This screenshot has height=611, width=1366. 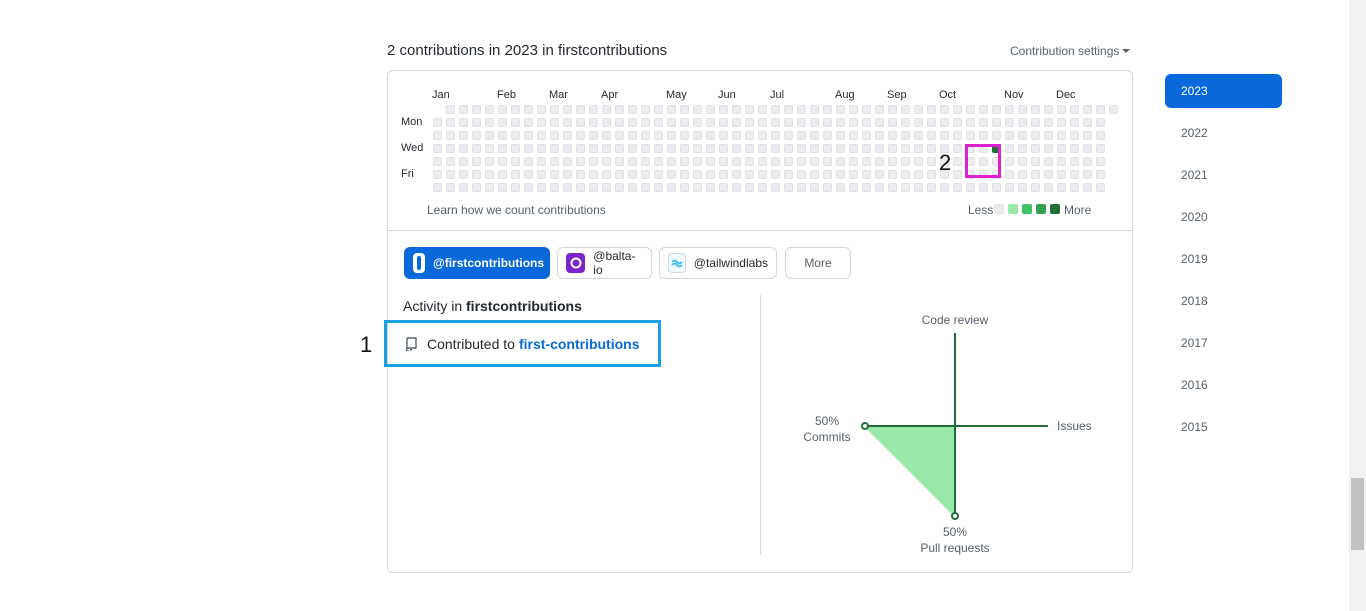 I want to click on page-scrollbar, so click(x=1357, y=305).